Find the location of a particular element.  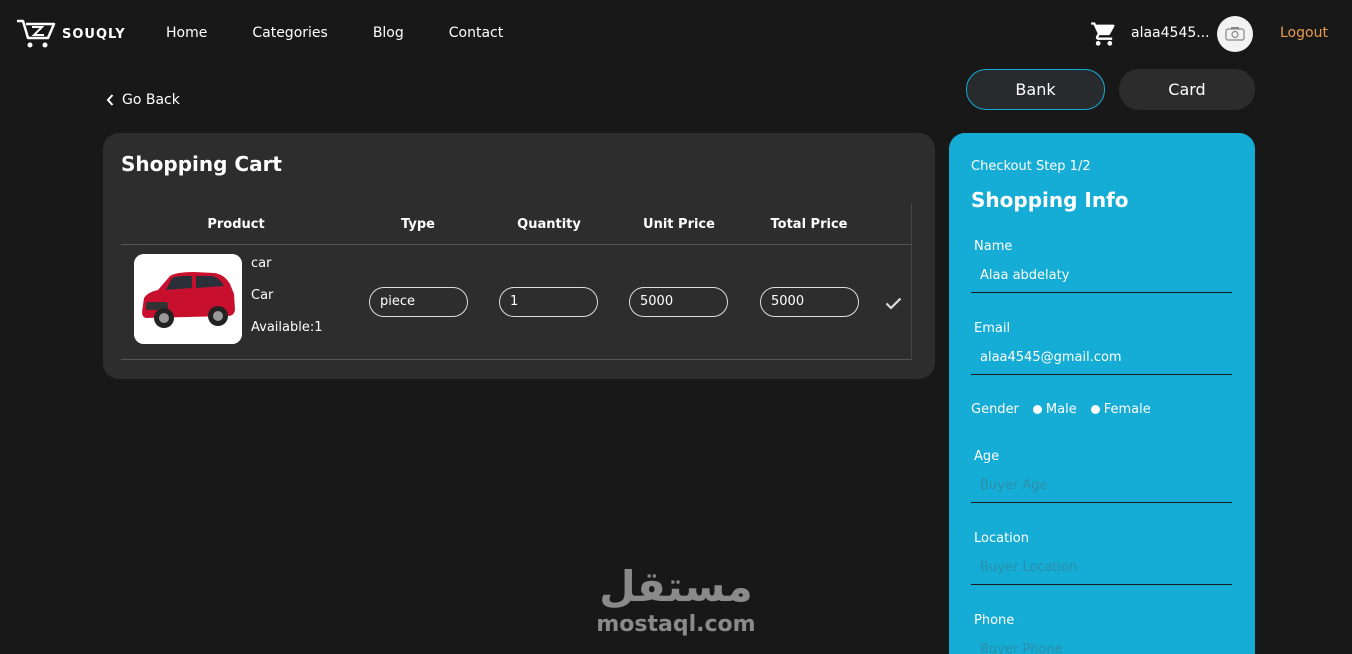

camera-icon is located at coordinates (1235, 34).